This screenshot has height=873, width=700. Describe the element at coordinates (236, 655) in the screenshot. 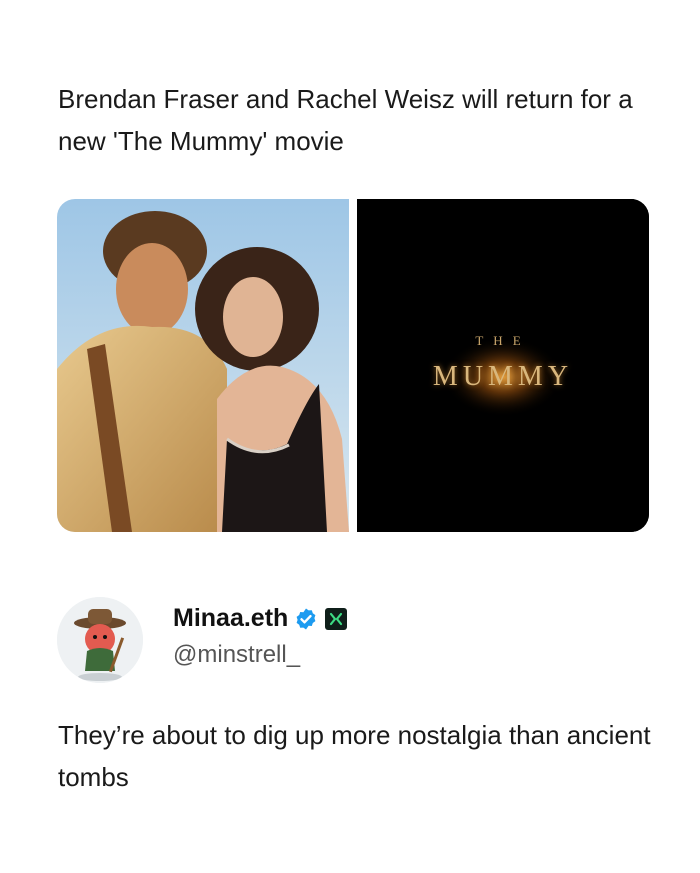

I see `author-handle: @minstrell_` at that location.